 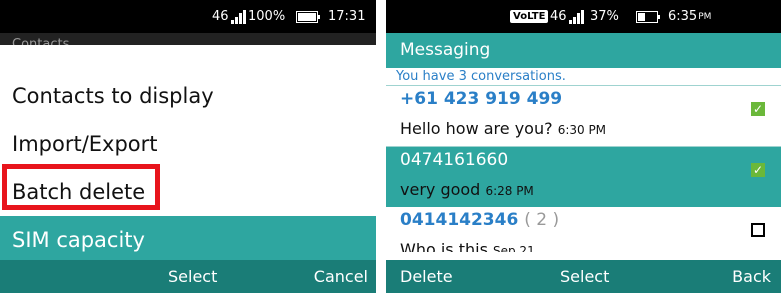 I want to click on conversation-preview: Hello how are you? 6:30 PM, so click(x=503, y=128).